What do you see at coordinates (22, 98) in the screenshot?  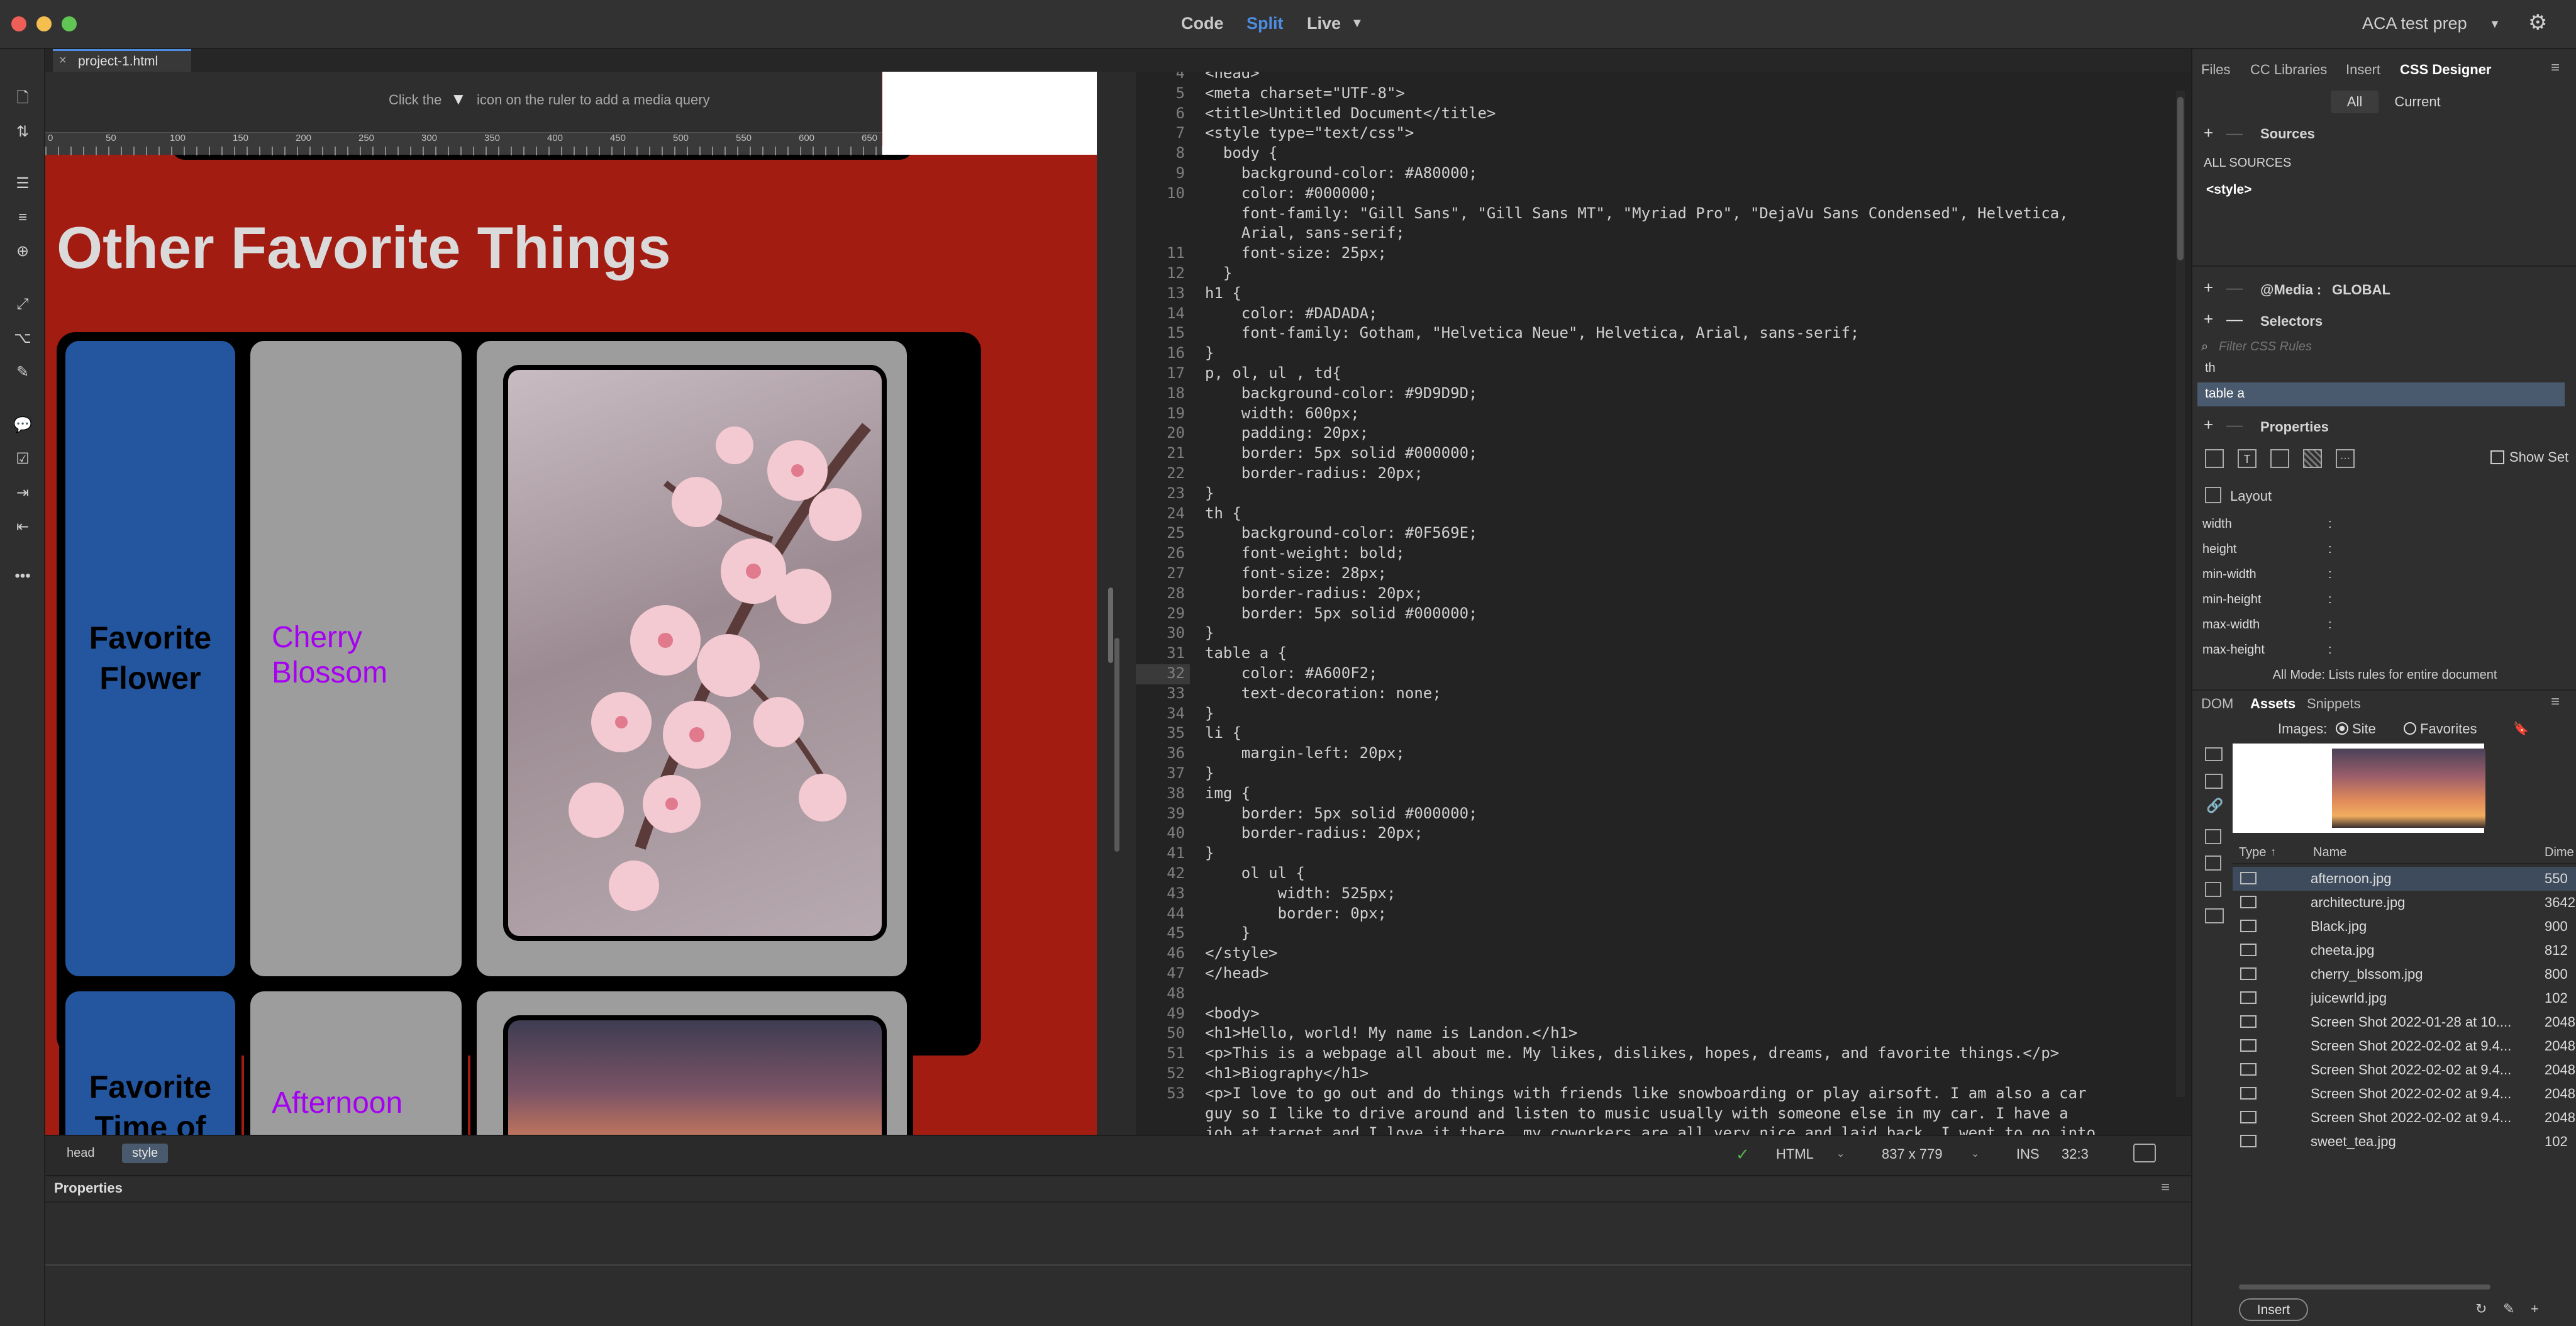 I see `file-icon: 🗋` at bounding box center [22, 98].